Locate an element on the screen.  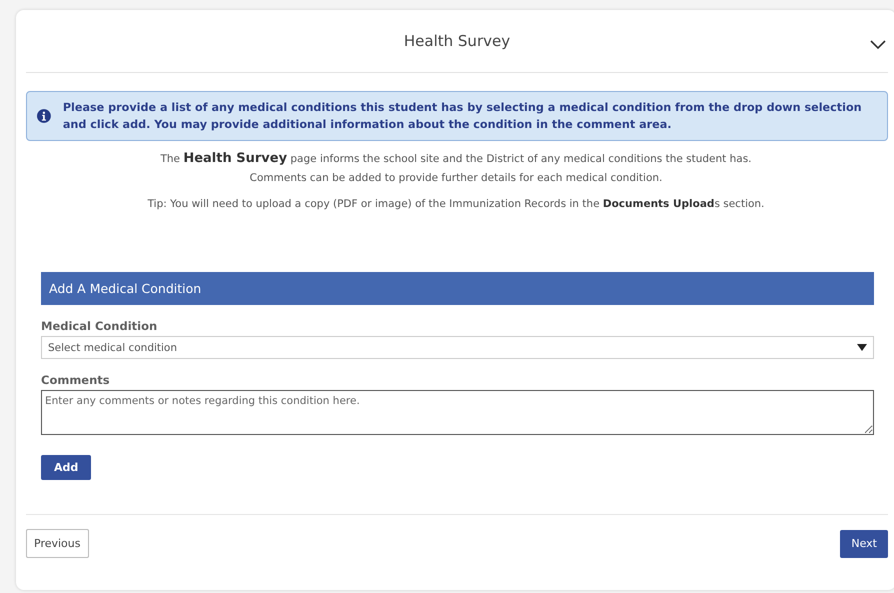
tip-text: Tip: You will need to upload a copy (PDF or image) of the Immunization Records in the Documents Uploads section. is located at coordinates (456, 204).